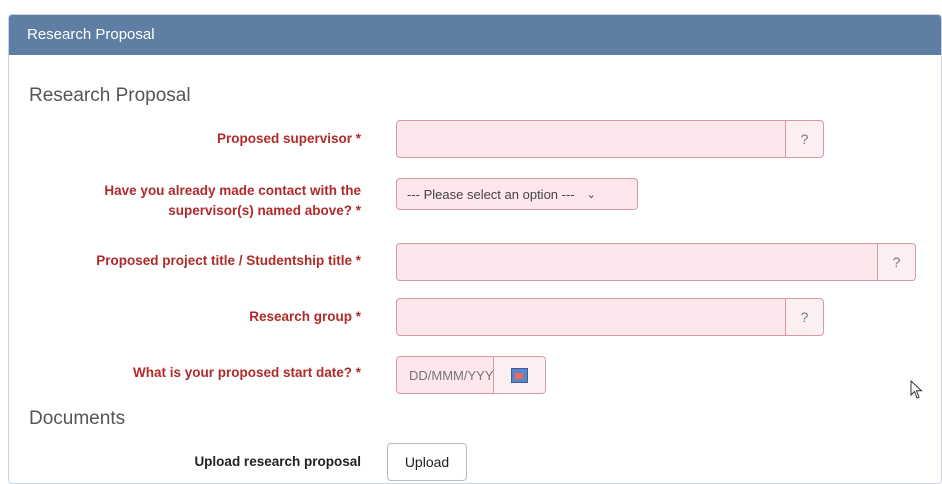 The width and height of the screenshot is (942, 484). Describe the element at coordinates (475, 35) in the screenshot. I see `panel-header: Research Proposal` at that location.